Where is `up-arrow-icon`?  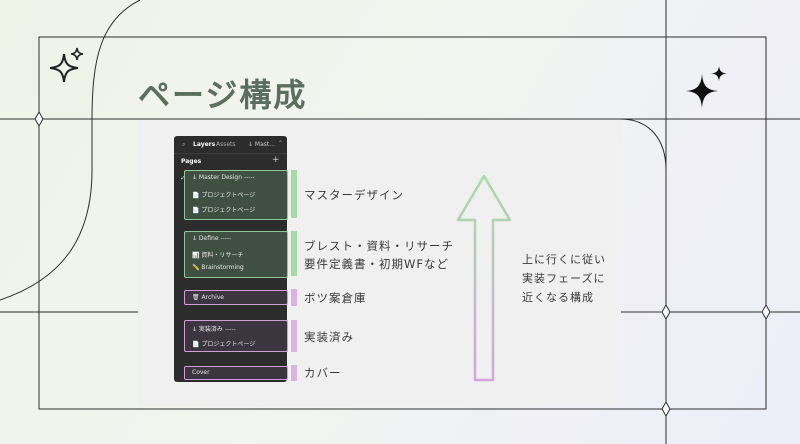
up-arrow-icon is located at coordinates (484, 278).